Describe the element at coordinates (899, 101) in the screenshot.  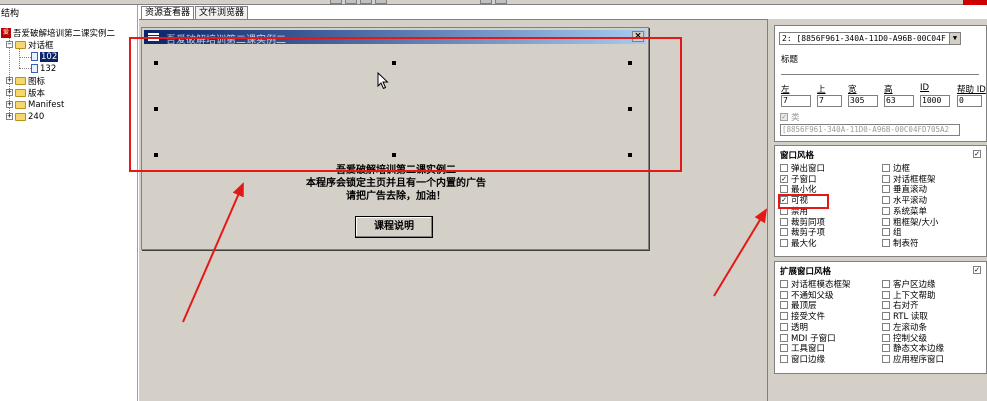
I see `height-field: 63` at that location.